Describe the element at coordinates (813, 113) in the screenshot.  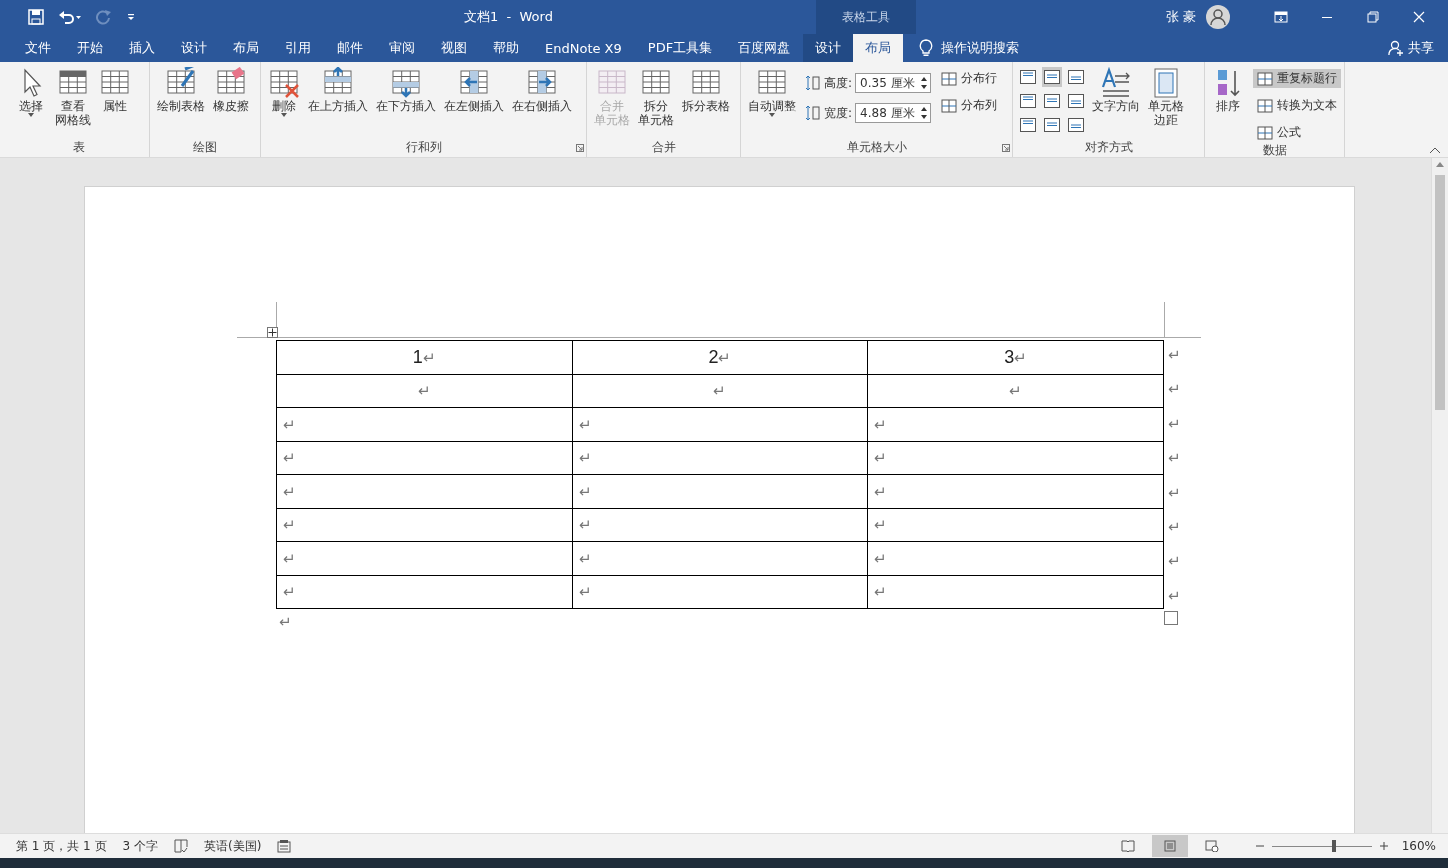
I see `resize-icon` at that location.